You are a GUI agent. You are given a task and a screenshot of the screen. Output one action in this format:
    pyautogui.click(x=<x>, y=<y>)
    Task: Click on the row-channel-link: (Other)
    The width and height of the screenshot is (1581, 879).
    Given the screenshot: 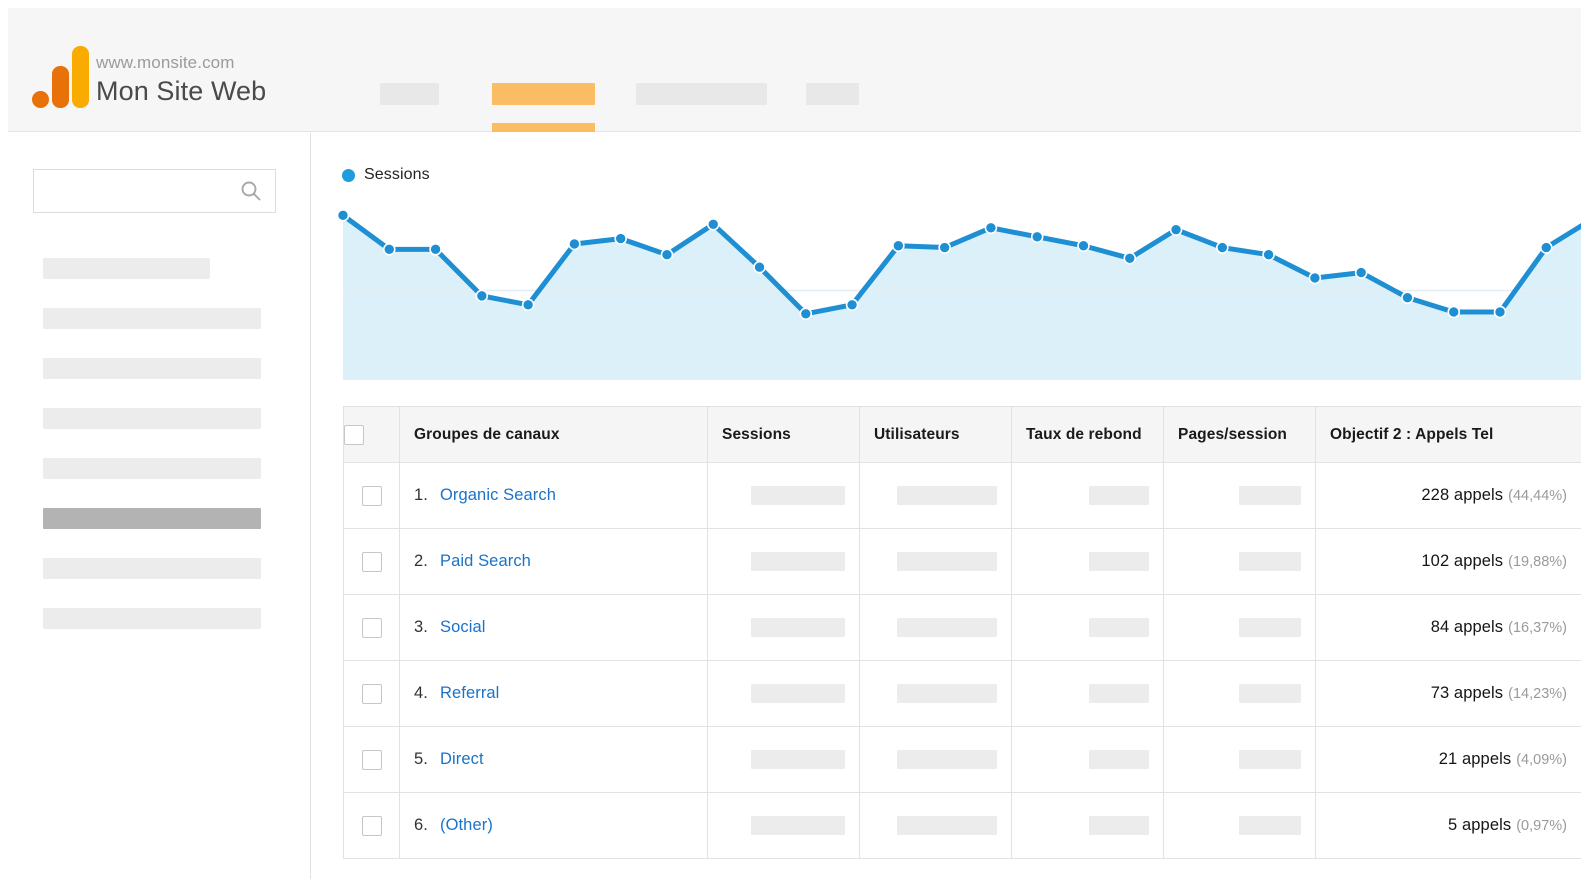 What is the action you would take?
    pyautogui.click(x=466, y=825)
    